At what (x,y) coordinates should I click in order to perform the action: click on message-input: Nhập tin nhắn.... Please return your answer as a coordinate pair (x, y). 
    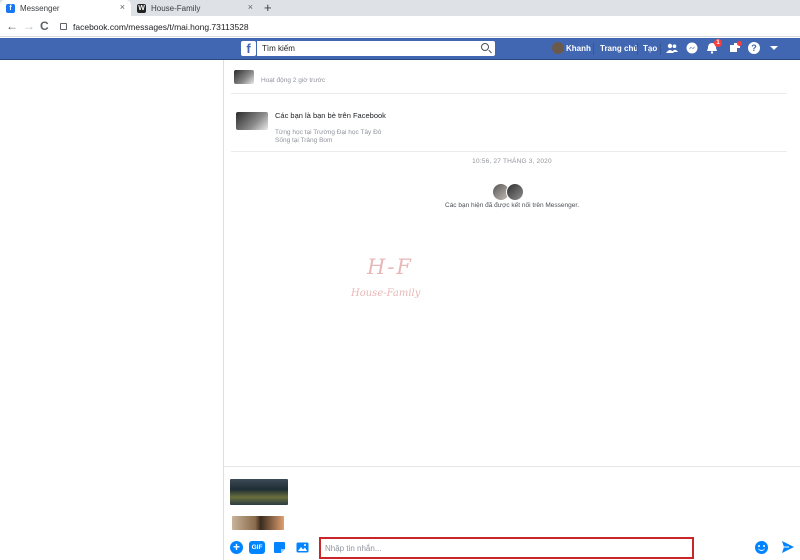
    Looking at the image, I should click on (506, 548).